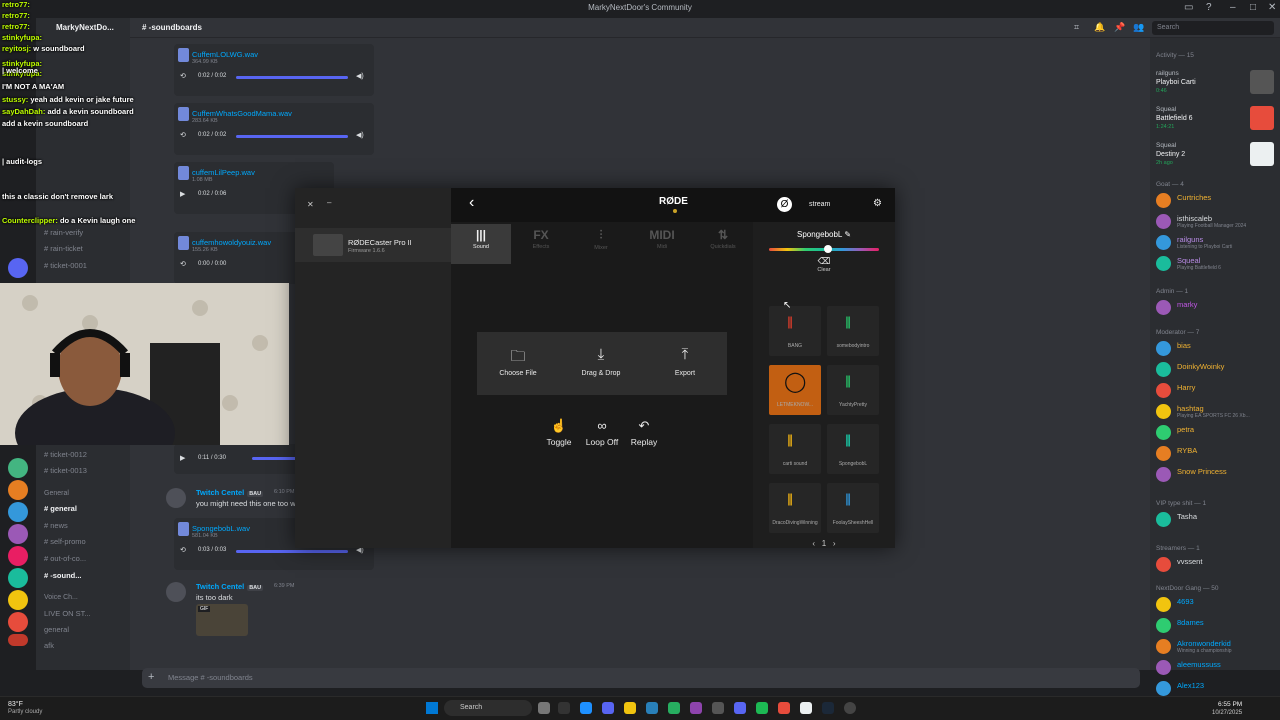  Describe the element at coordinates (828, 249) in the screenshot. I see `color-slider-handle` at that location.